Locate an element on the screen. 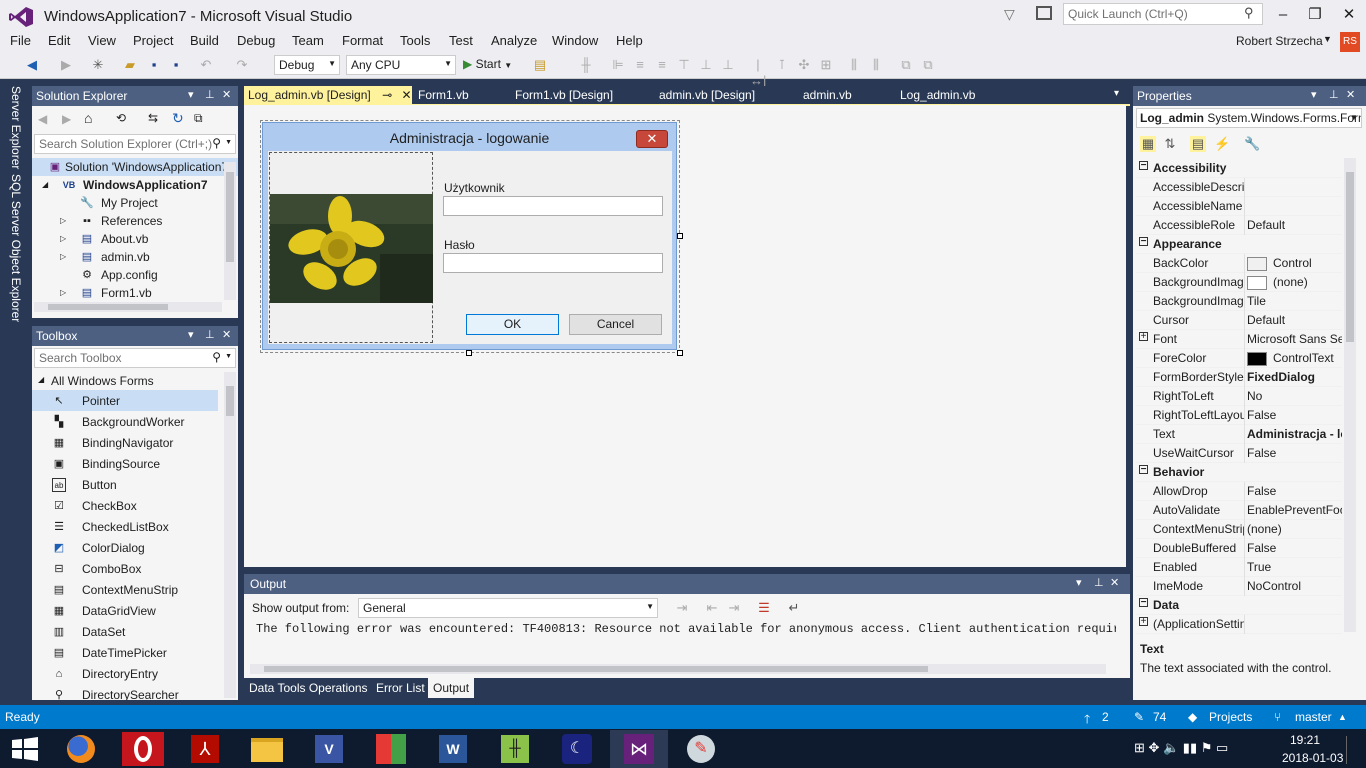 This screenshot has height=768, width=1366. property-row: RightToLeftLayout False is located at coordinates (1239, 415).